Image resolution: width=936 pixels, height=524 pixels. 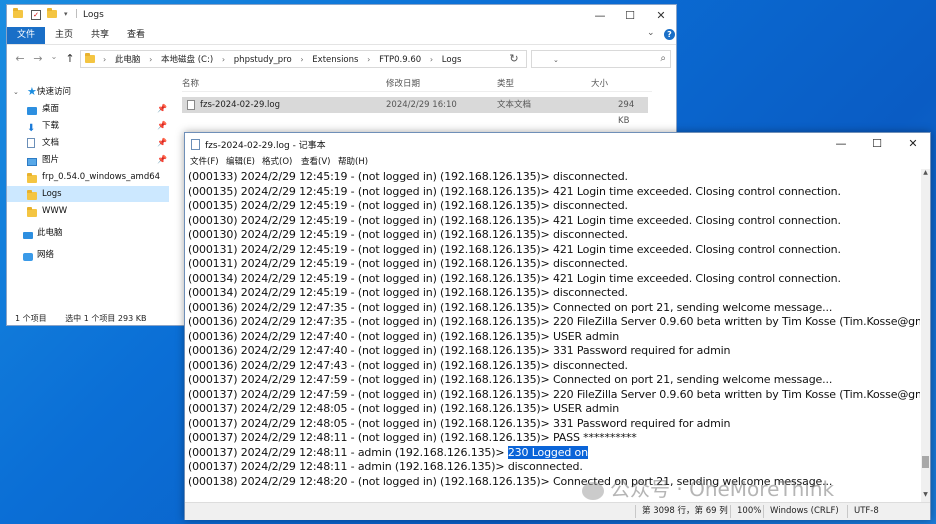 I want to click on menu-help: 帮助(H), so click(x=353, y=162).